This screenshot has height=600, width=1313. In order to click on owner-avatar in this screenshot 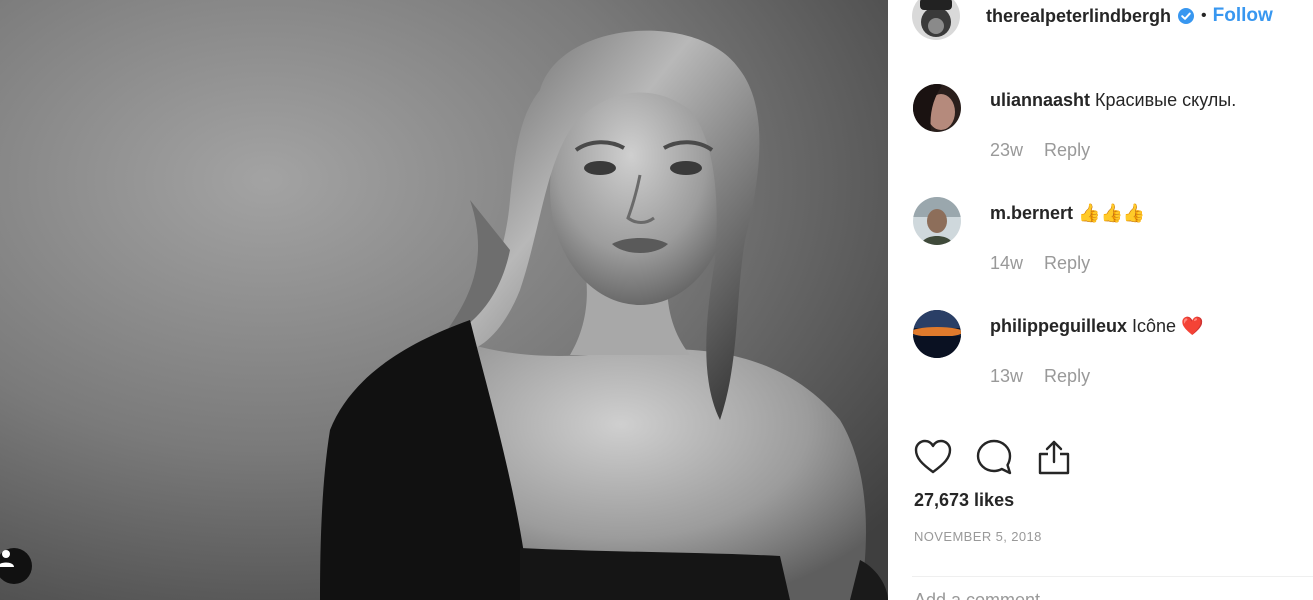, I will do `click(936, 20)`.